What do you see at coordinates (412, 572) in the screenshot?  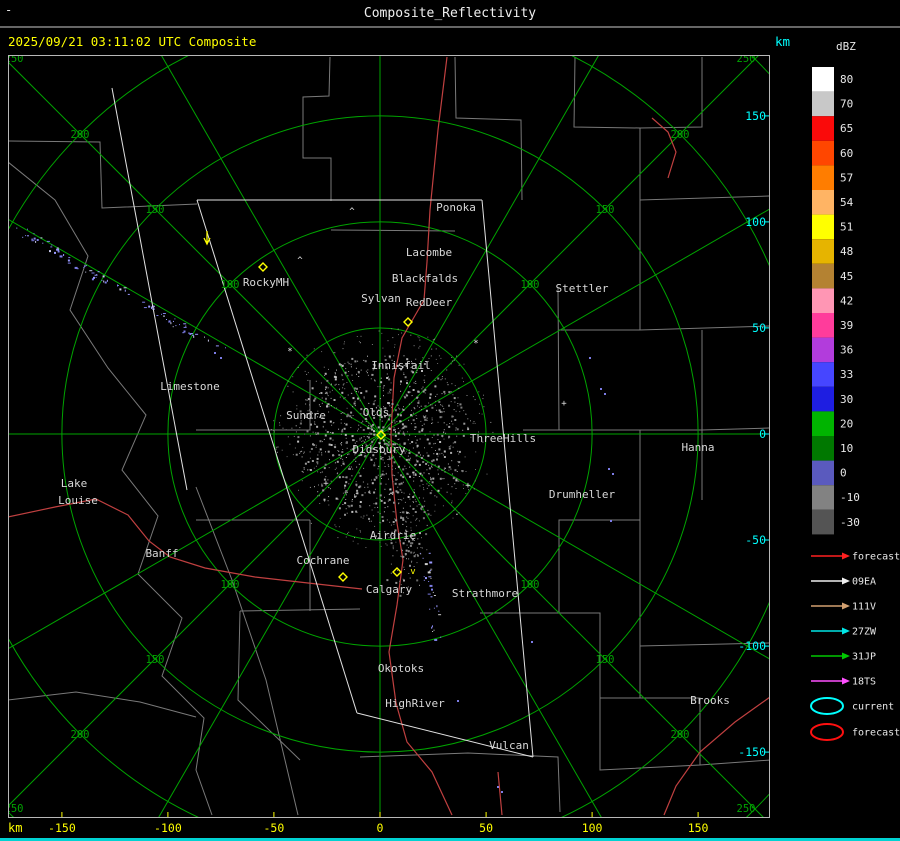 I see `storm-marker: v` at bounding box center [412, 572].